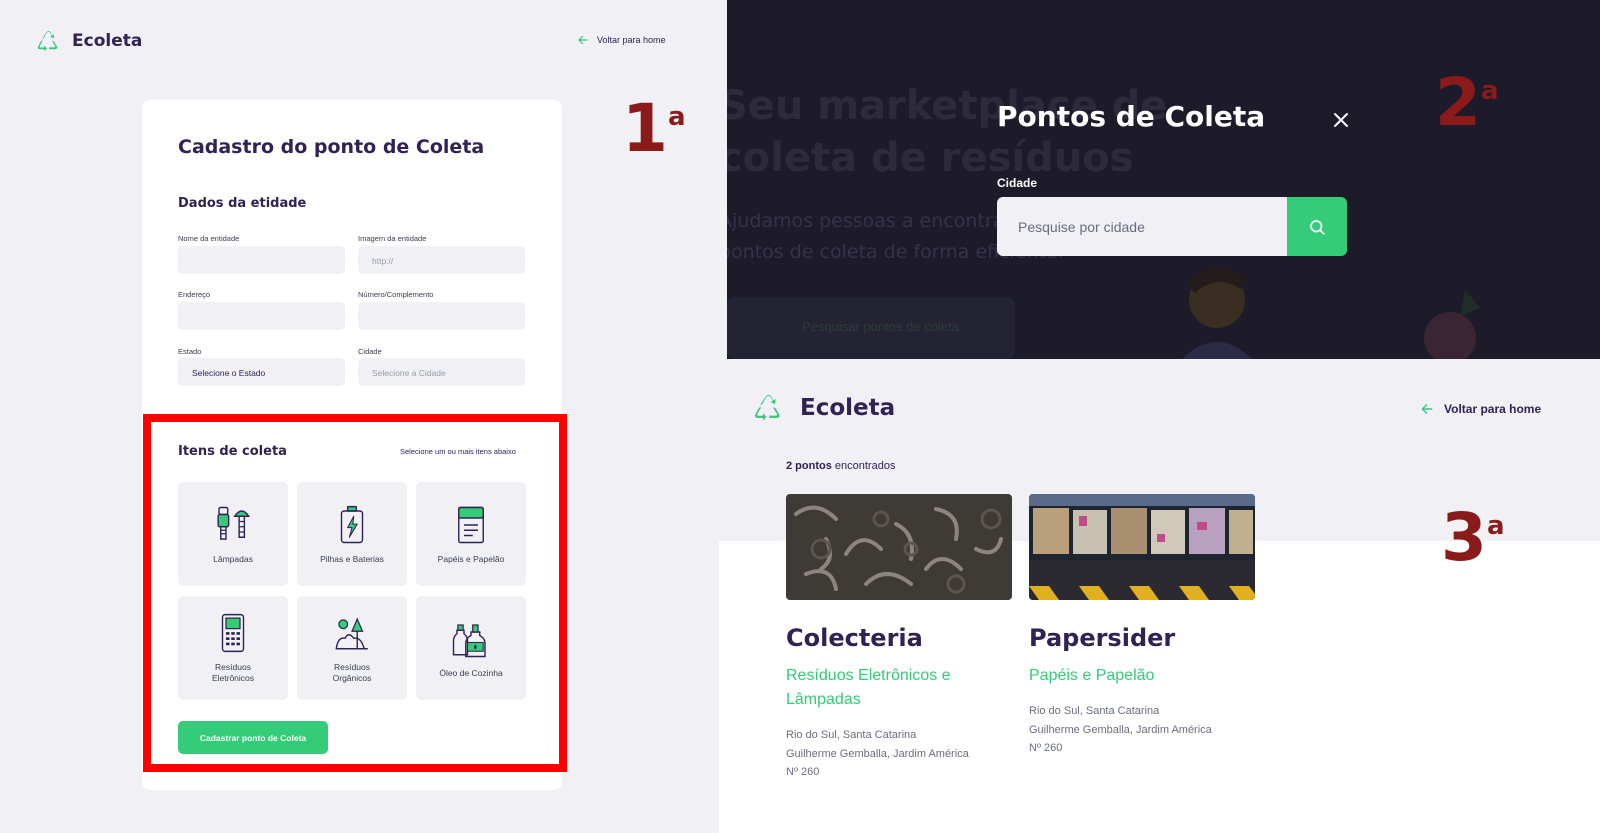 The image size is (1600, 833). Describe the element at coordinates (1102, 638) in the screenshot. I see `point-name: Papersider` at that location.